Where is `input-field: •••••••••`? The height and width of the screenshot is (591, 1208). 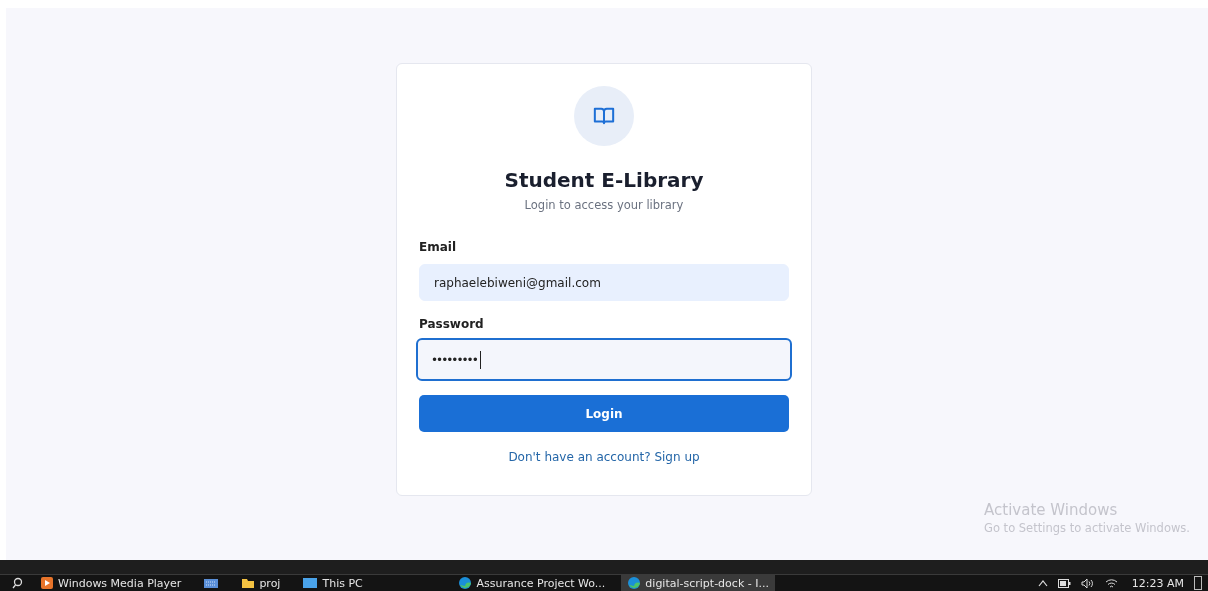 input-field: ••••••••• is located at coordinates (604, 359).